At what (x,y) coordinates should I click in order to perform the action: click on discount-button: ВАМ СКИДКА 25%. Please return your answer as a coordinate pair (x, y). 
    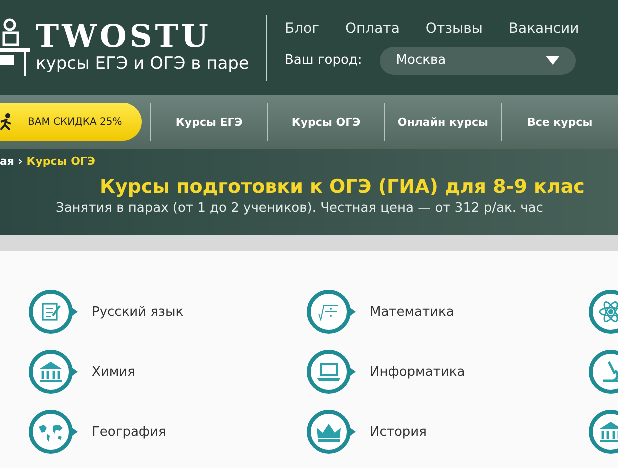
    Looking at the image, I should click on (71, 122).